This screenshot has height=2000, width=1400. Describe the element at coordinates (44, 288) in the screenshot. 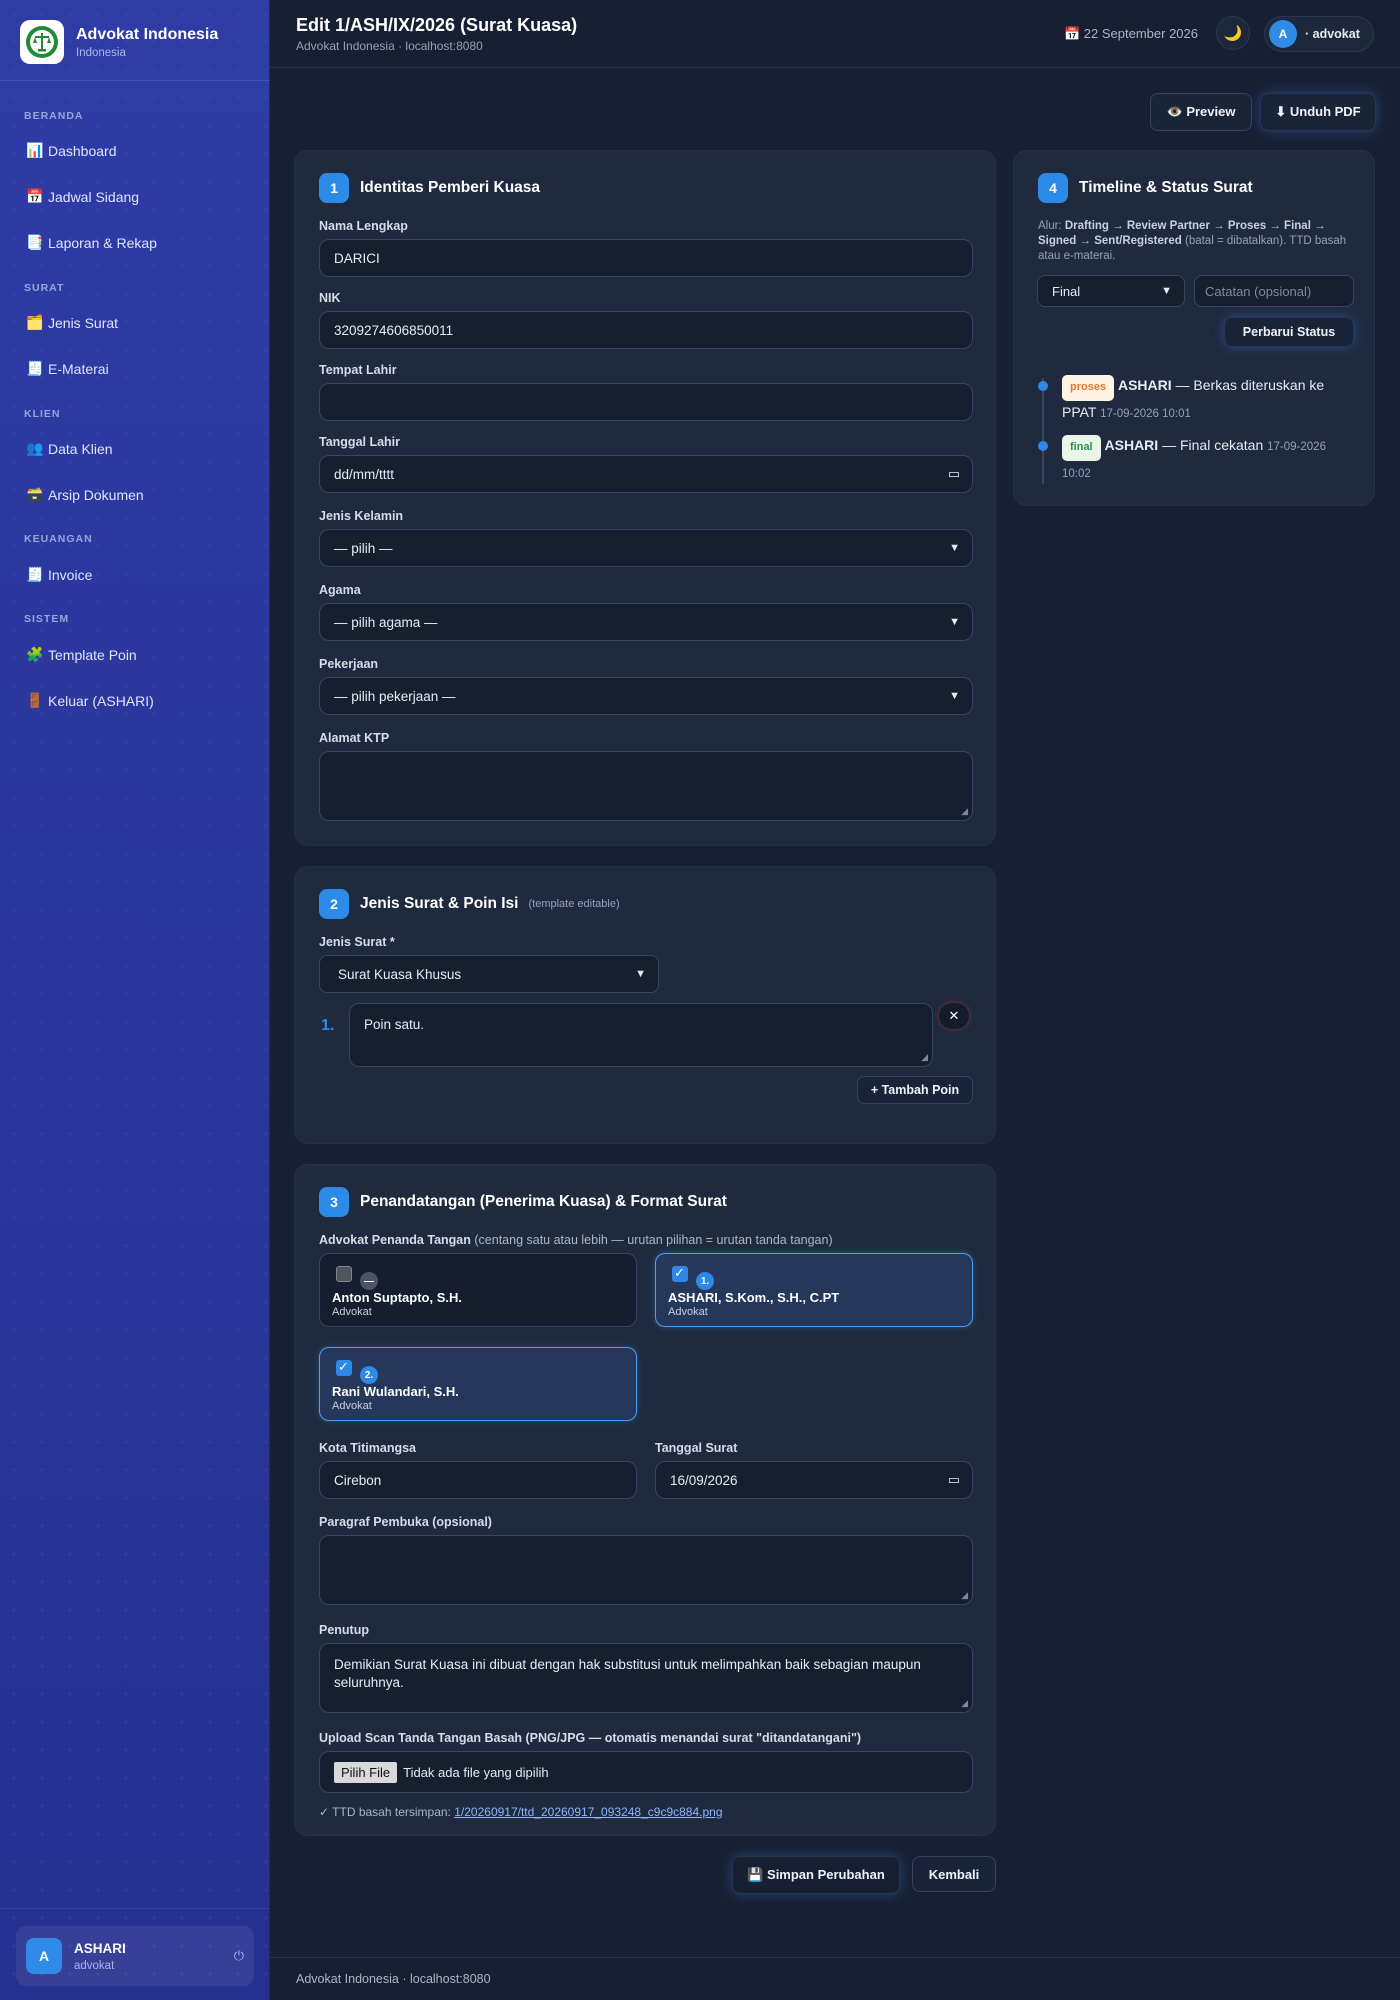

I see `nav-section-surat: SURAT` at that location.